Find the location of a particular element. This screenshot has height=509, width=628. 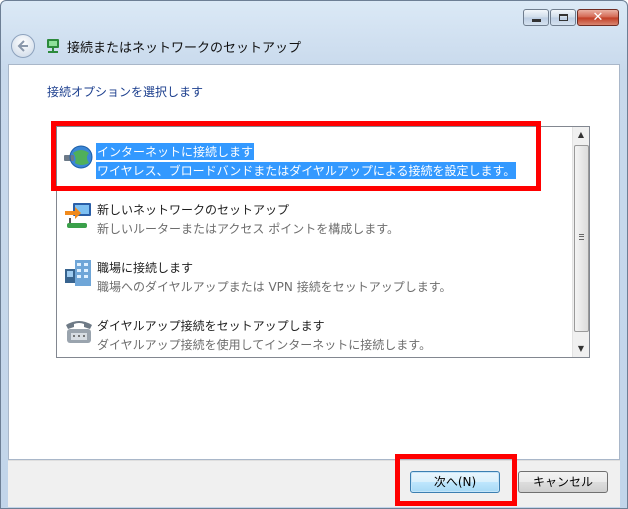

option-description: ダイヤルアップ接続を使用してインターネットに接続します。 is located at coordinates (264, 345).